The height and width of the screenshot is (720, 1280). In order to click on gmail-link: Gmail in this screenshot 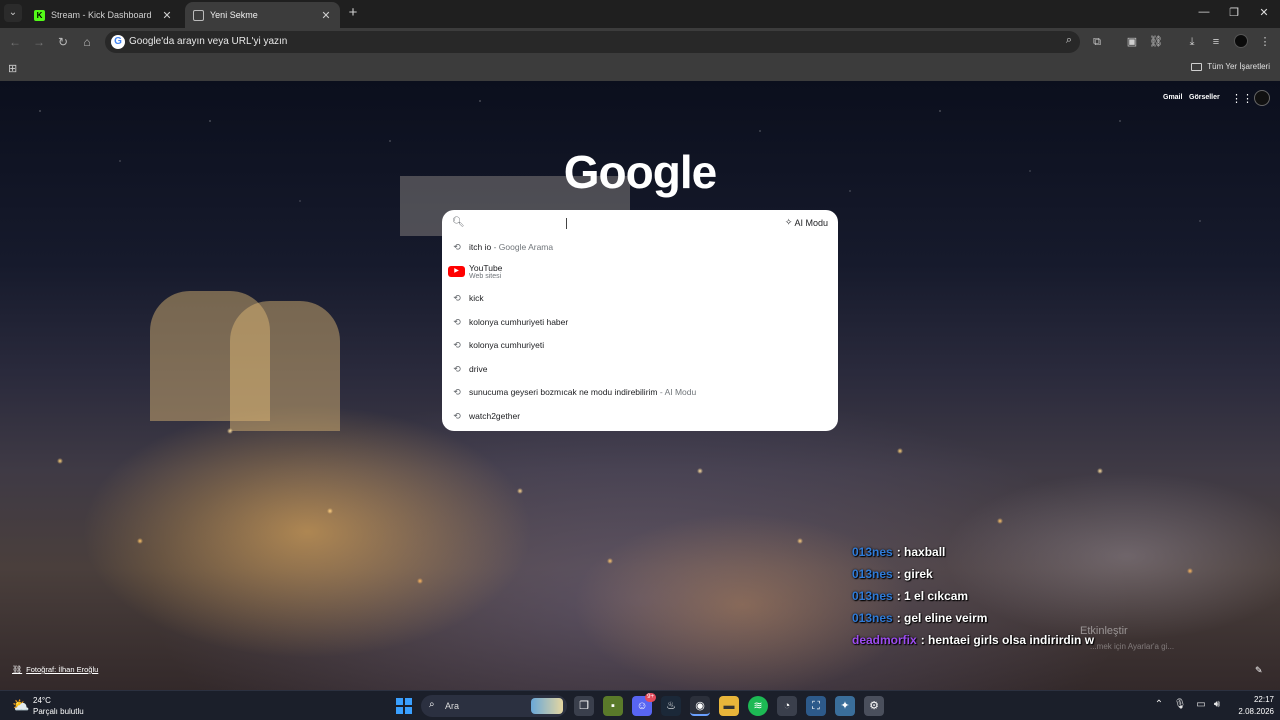, I will do `click(1172, 97)`.